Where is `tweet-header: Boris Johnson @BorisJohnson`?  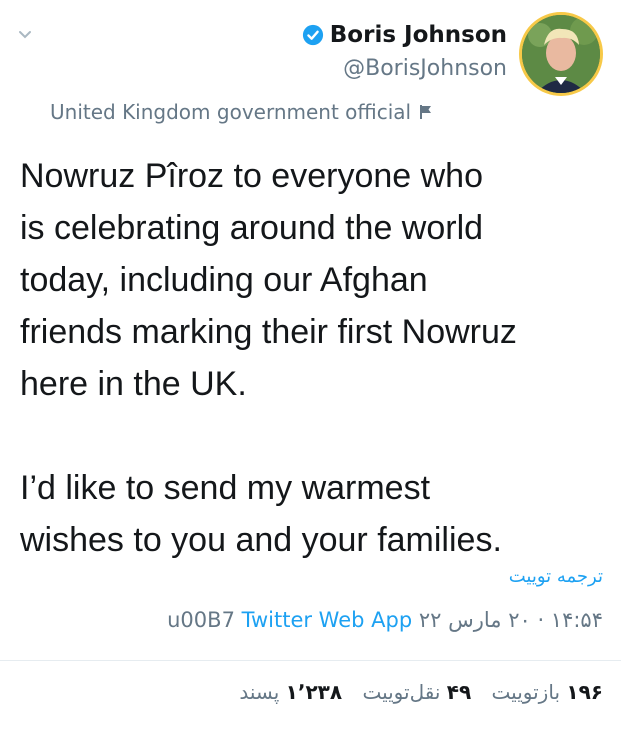 tweet-header: Boris Johnson @BorisJohnson is located at coordinates (452, 54).